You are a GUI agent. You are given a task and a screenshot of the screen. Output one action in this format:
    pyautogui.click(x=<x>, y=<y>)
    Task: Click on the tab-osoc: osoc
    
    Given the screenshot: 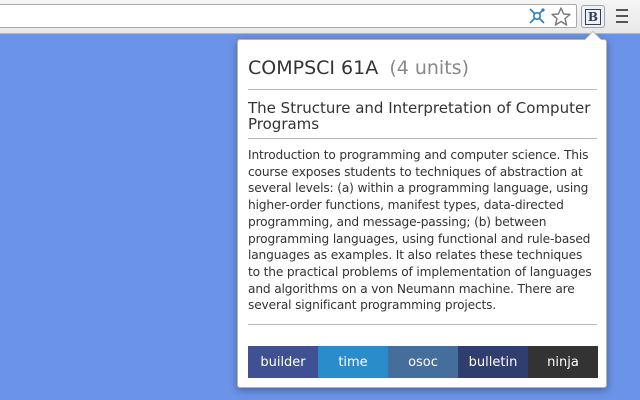 What is the action you would take?
    pyautogui.click(x=423, y=362)
    